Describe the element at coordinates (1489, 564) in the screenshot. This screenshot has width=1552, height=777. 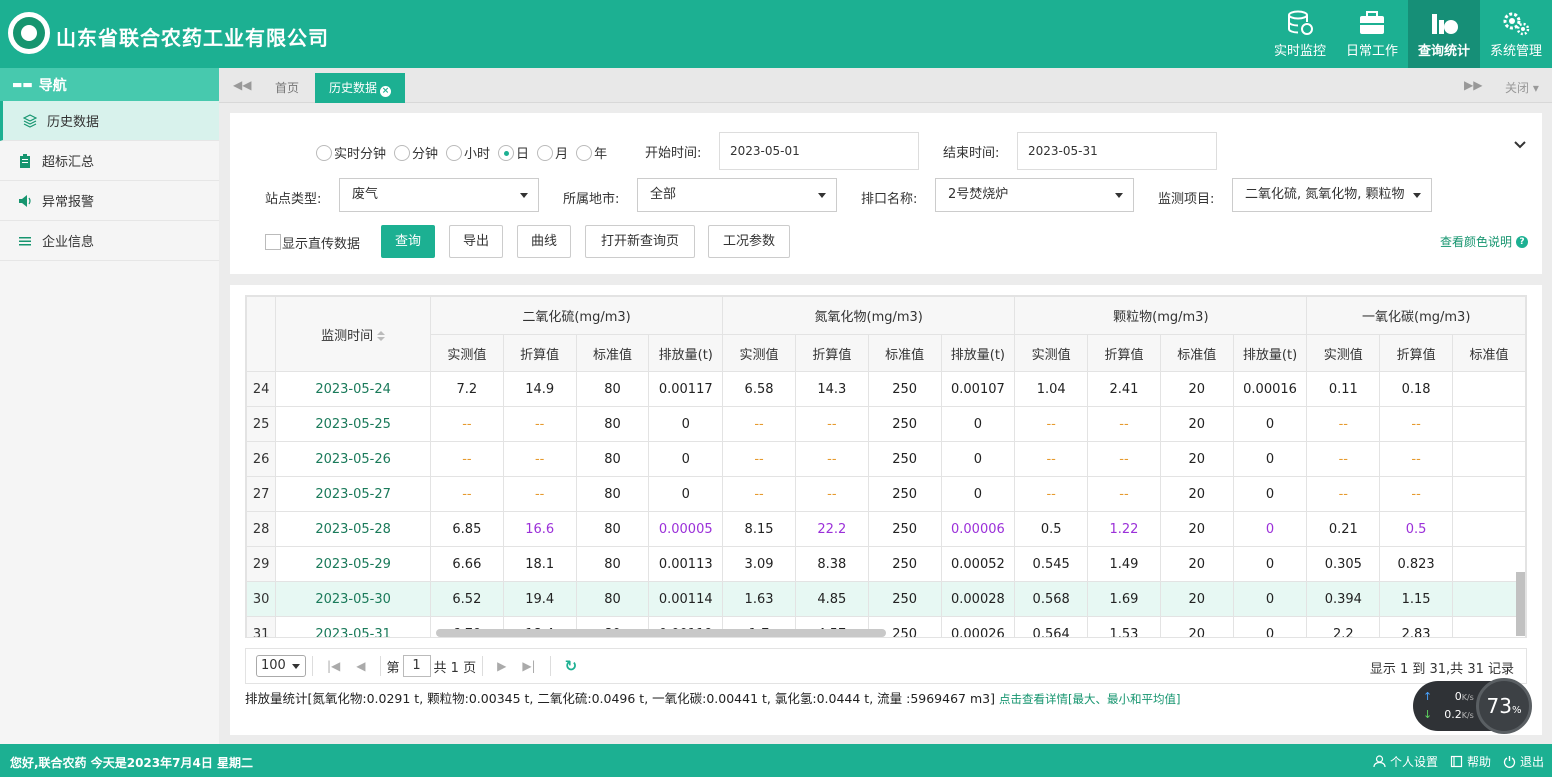
I see `table-cell` at that location.